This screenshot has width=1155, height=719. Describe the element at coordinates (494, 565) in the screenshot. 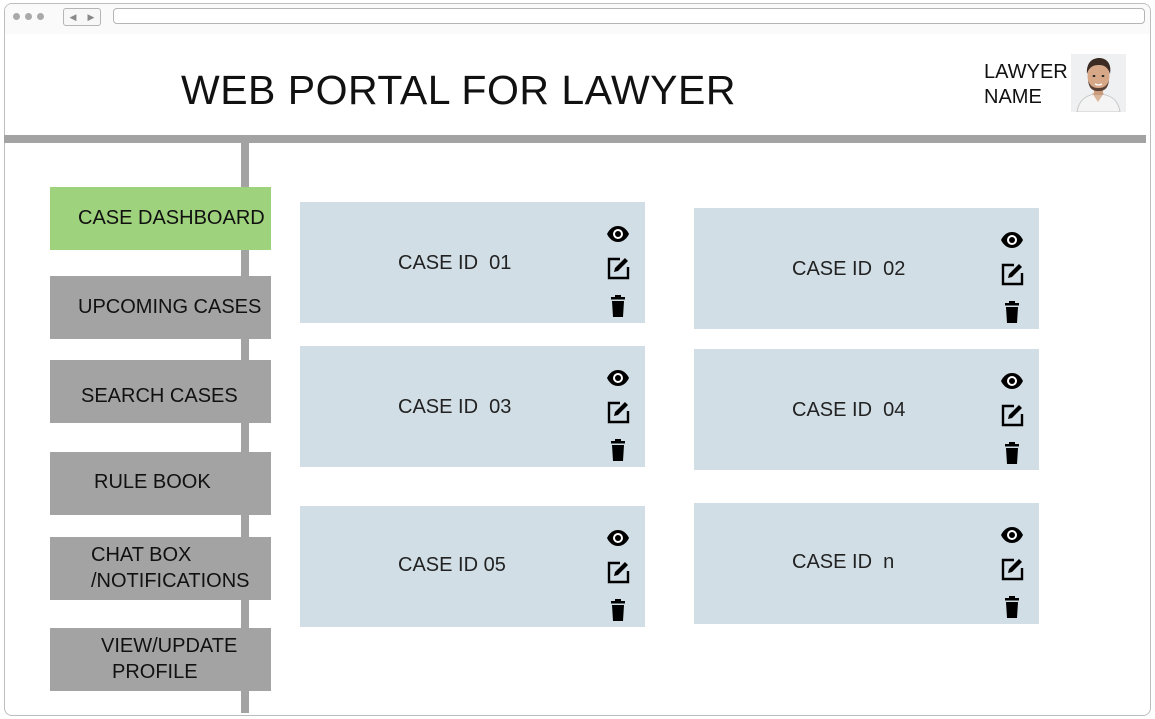

I see `case-id-value: 05` at that location.